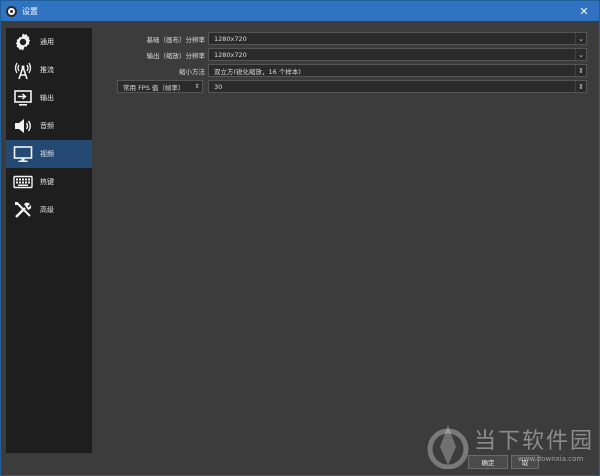 The width and height of the screenshot is (600, 476). I want to click on fps-value-select: 30 ⇕, so click(397, 86).